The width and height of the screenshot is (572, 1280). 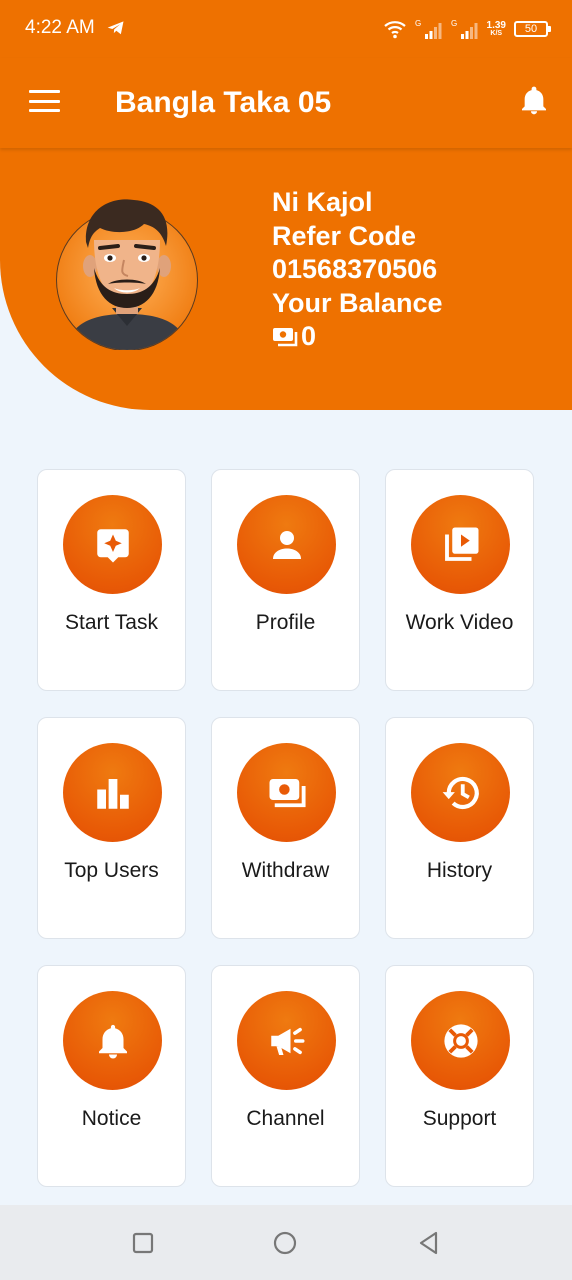 What do you see at coordinates (532, 29) in the screenshot?
I see `battery-icon: 50` at bounding box center [532, 29].